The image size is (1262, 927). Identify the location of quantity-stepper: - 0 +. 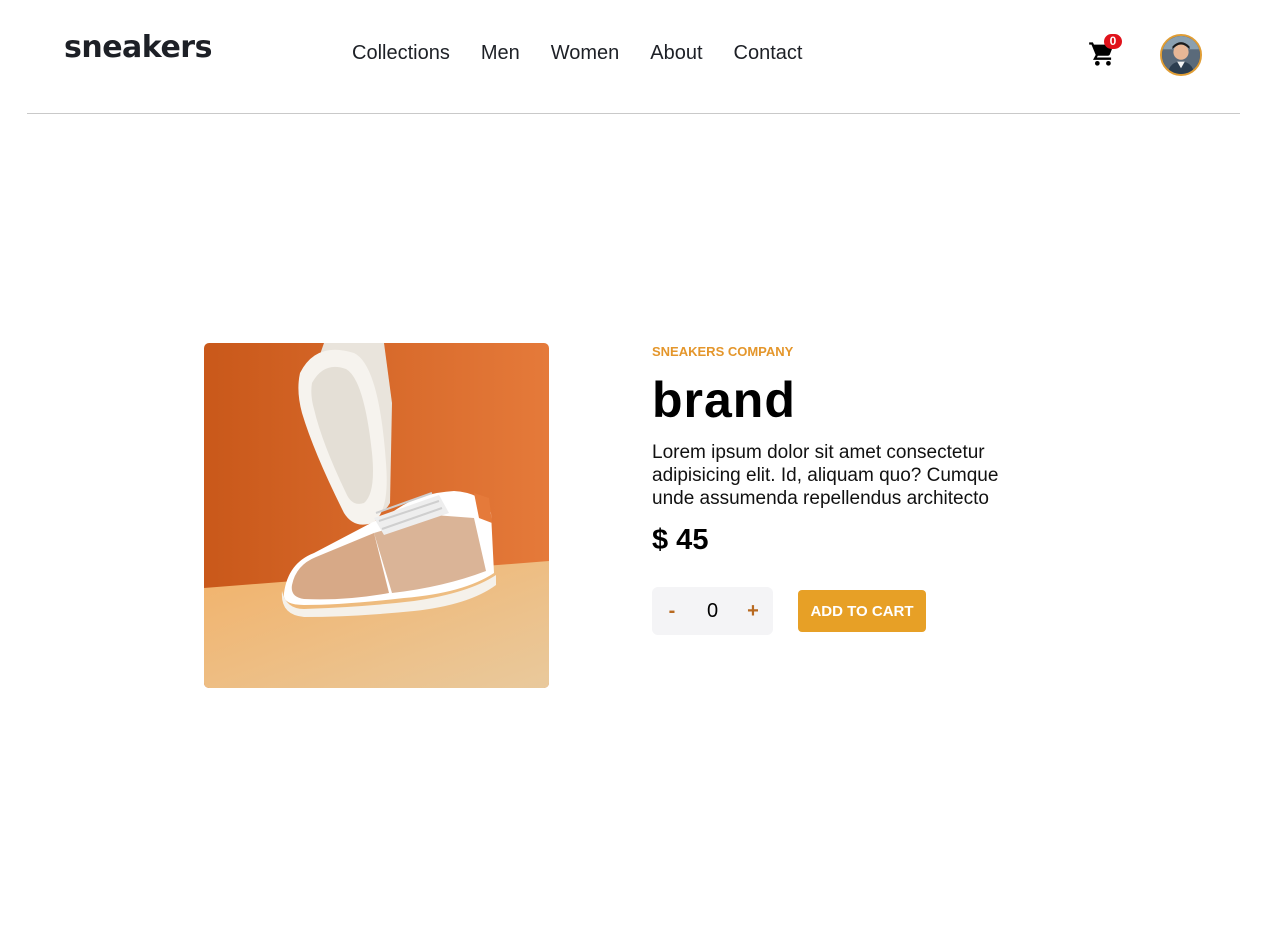
(712, 611).